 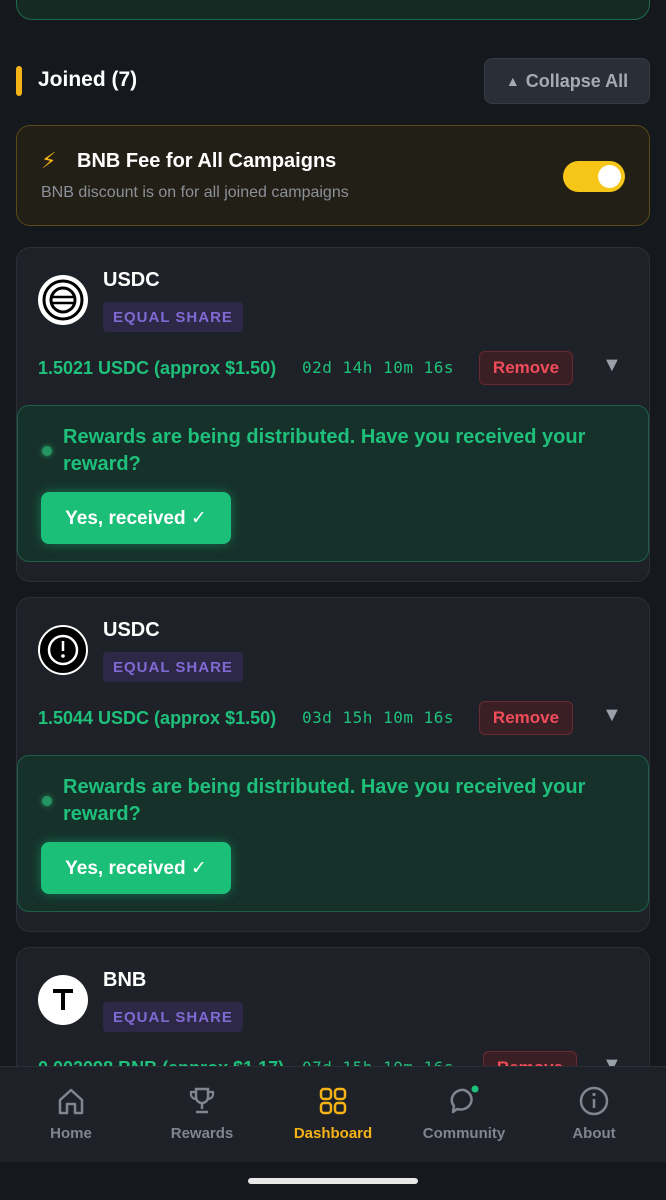 I want to click on nav-label: About, so click(x=594, y=1133).